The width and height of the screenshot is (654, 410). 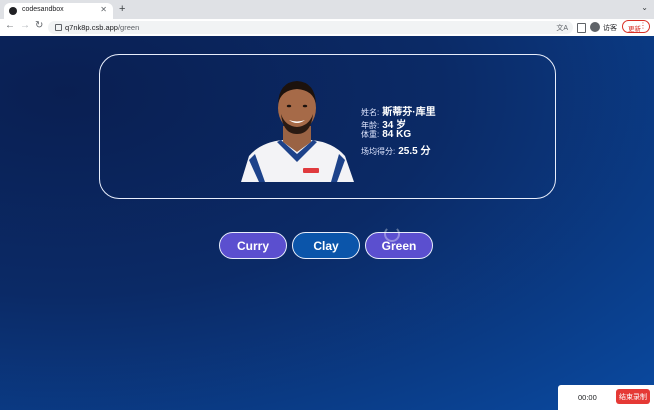 What do you see at coordinates (370, 134) in the screenshot?
I see `weight-label: 体重:` at bounding box center [370, 134].